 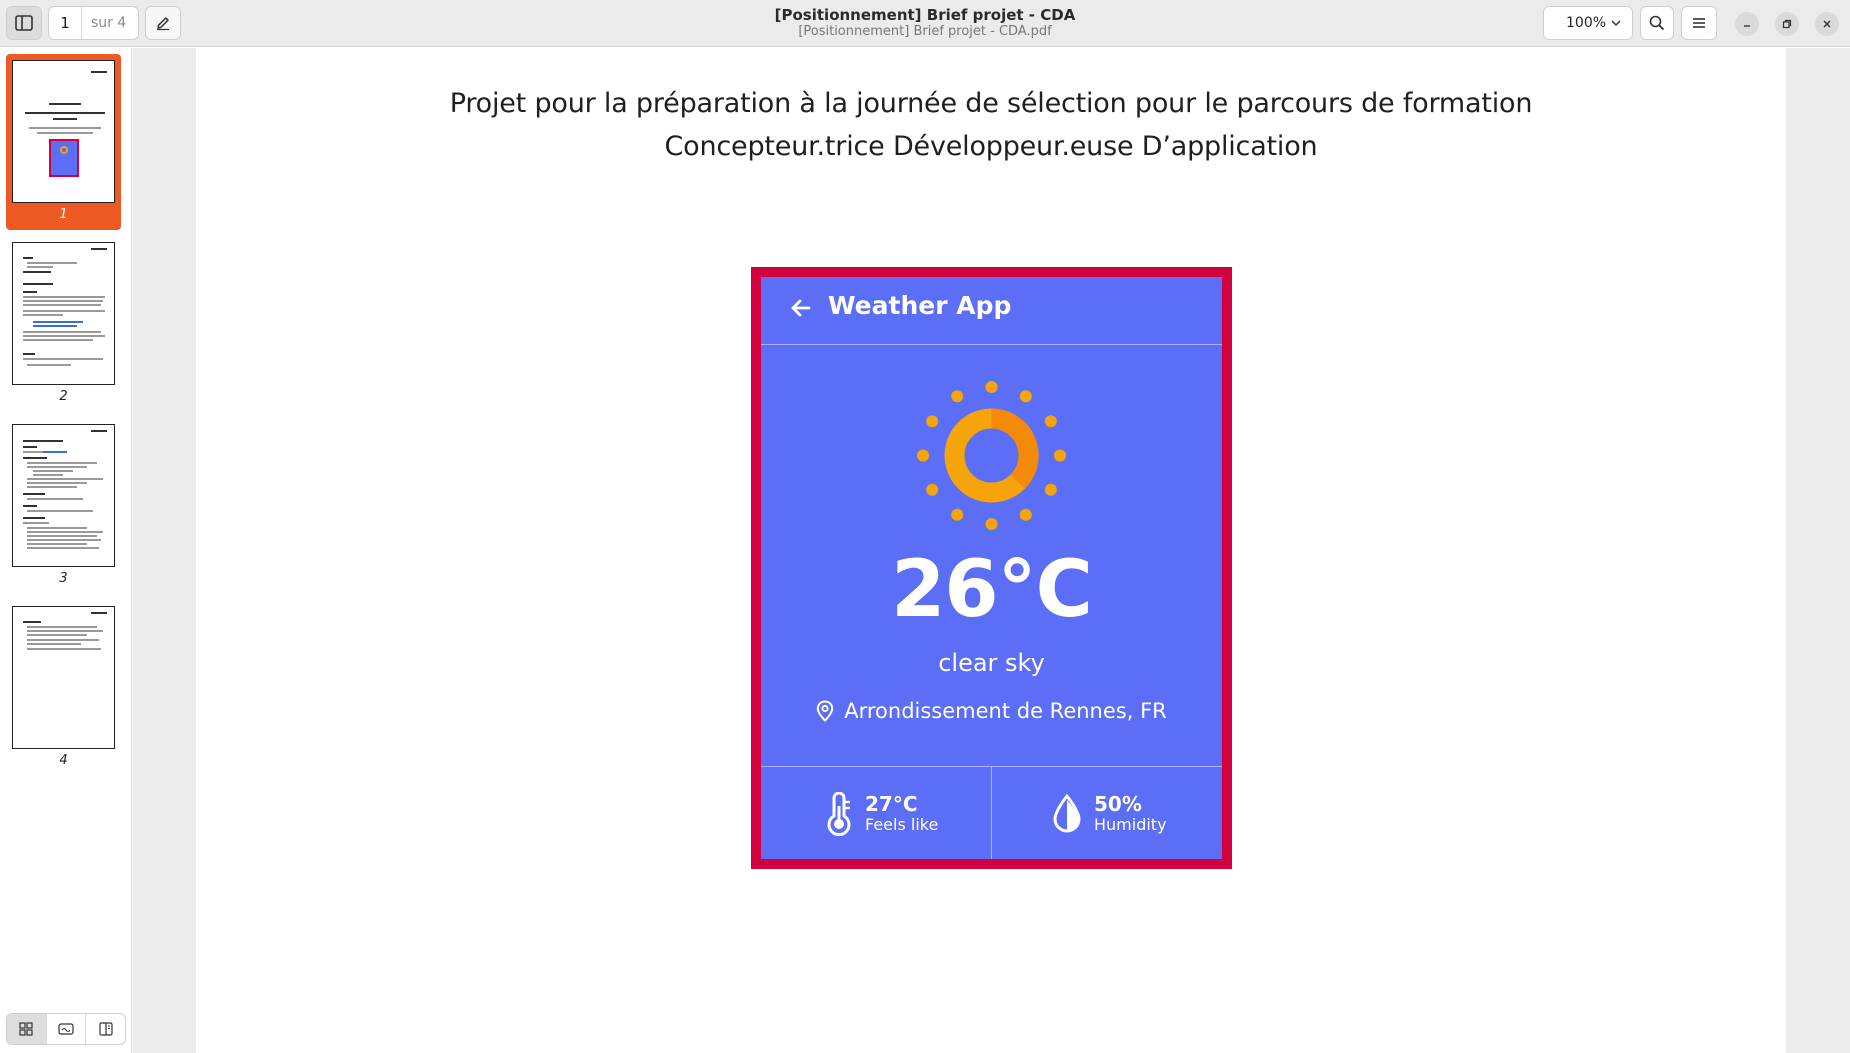 I want to click on humidity-label: Humidity, so click(x=1130, y=824).